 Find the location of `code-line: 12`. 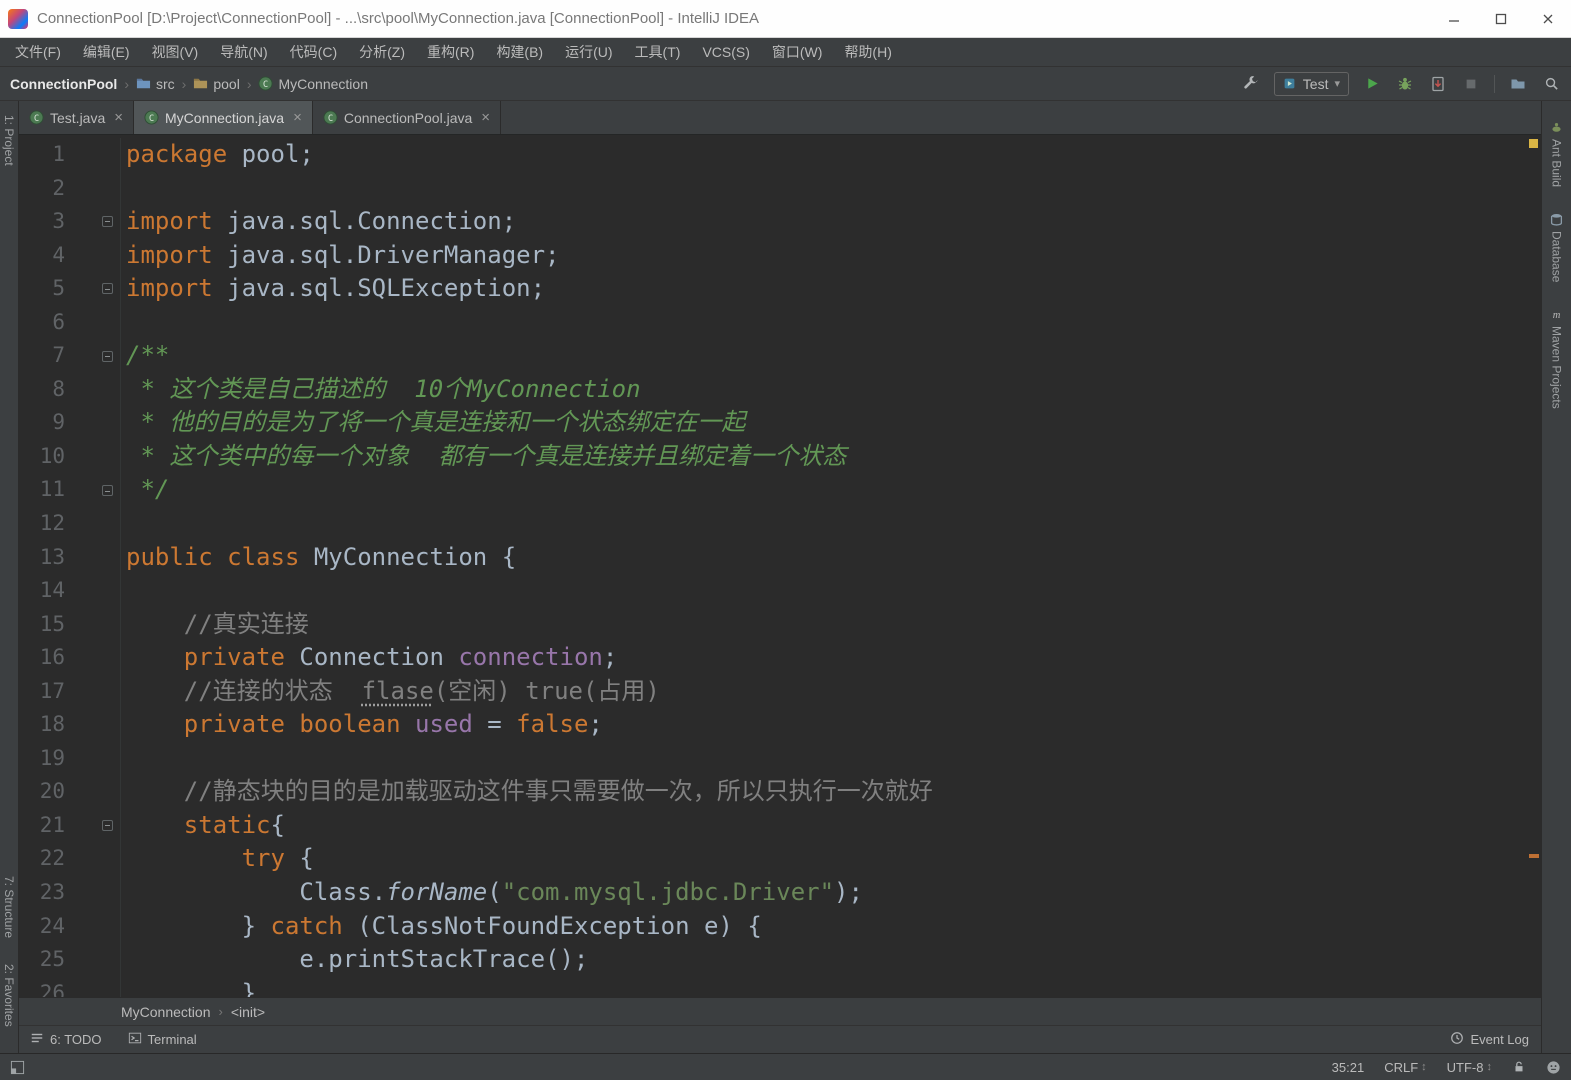

code-line: 12 is located at coordinates (780, 524).